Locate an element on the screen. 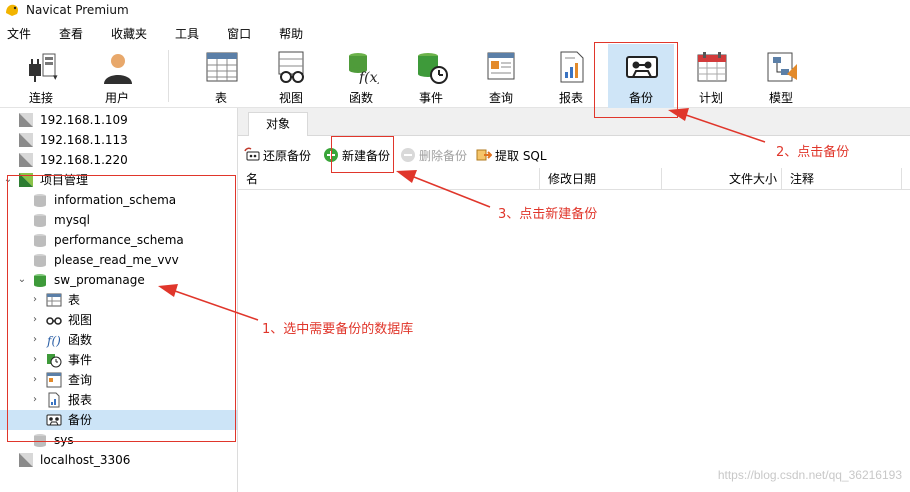 The width and height of the screenshot is (910, 492). annotation-box-database is located at coordinates (121, 308).